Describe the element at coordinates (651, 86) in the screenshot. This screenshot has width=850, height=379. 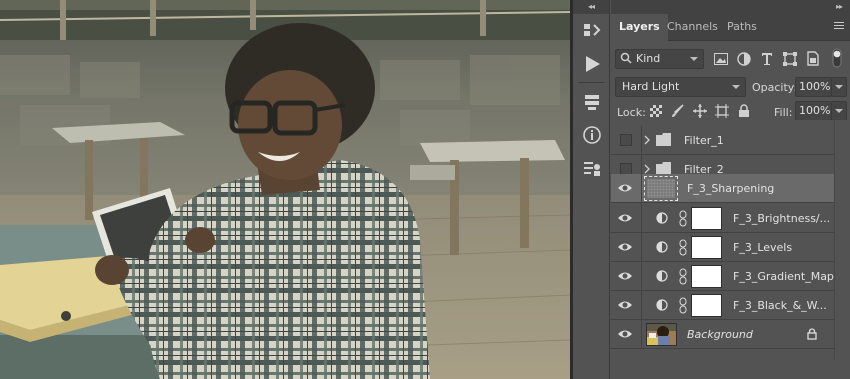
I see `blend-mode-value: Hard Light` at that location.